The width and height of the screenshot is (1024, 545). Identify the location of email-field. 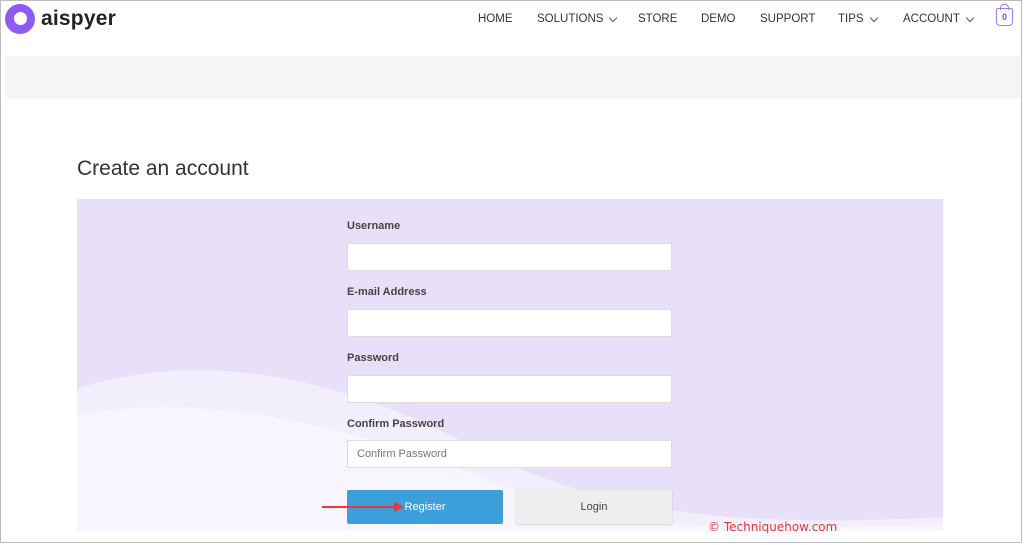
(509, 323).